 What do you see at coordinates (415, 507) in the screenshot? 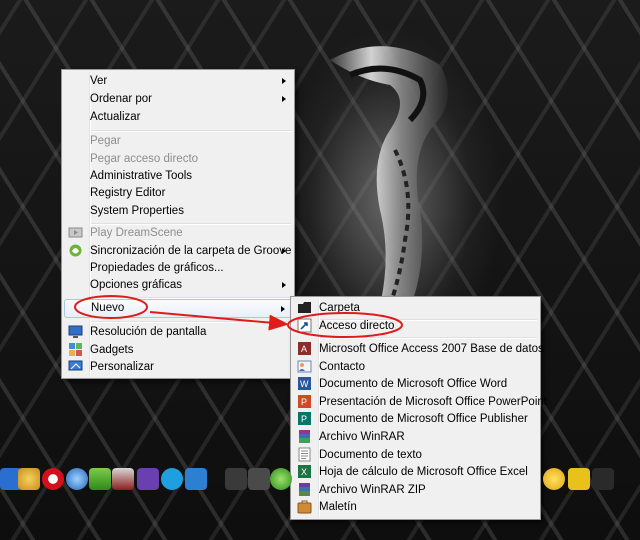
I see `submenu-item-maletin: Maletín` at bounding box center [415, 507].